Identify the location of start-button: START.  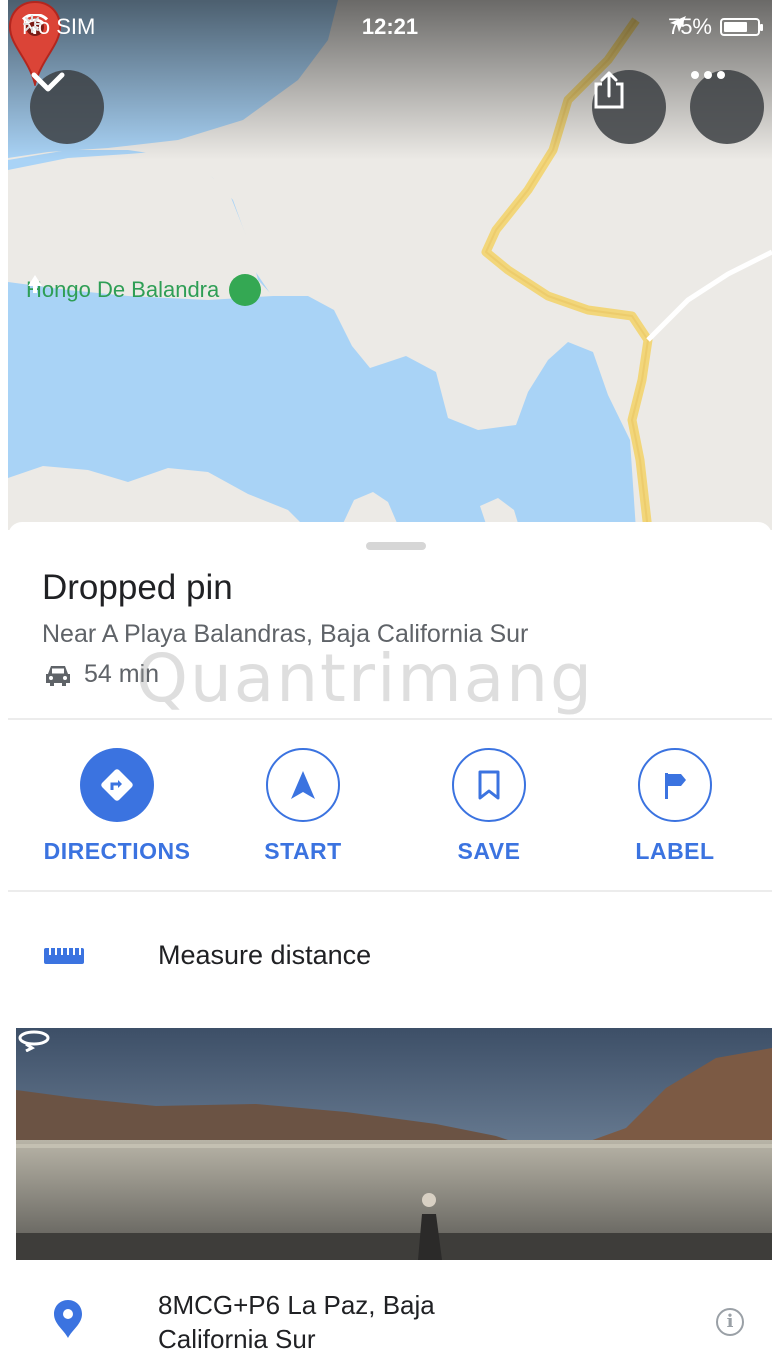
(303, 804).